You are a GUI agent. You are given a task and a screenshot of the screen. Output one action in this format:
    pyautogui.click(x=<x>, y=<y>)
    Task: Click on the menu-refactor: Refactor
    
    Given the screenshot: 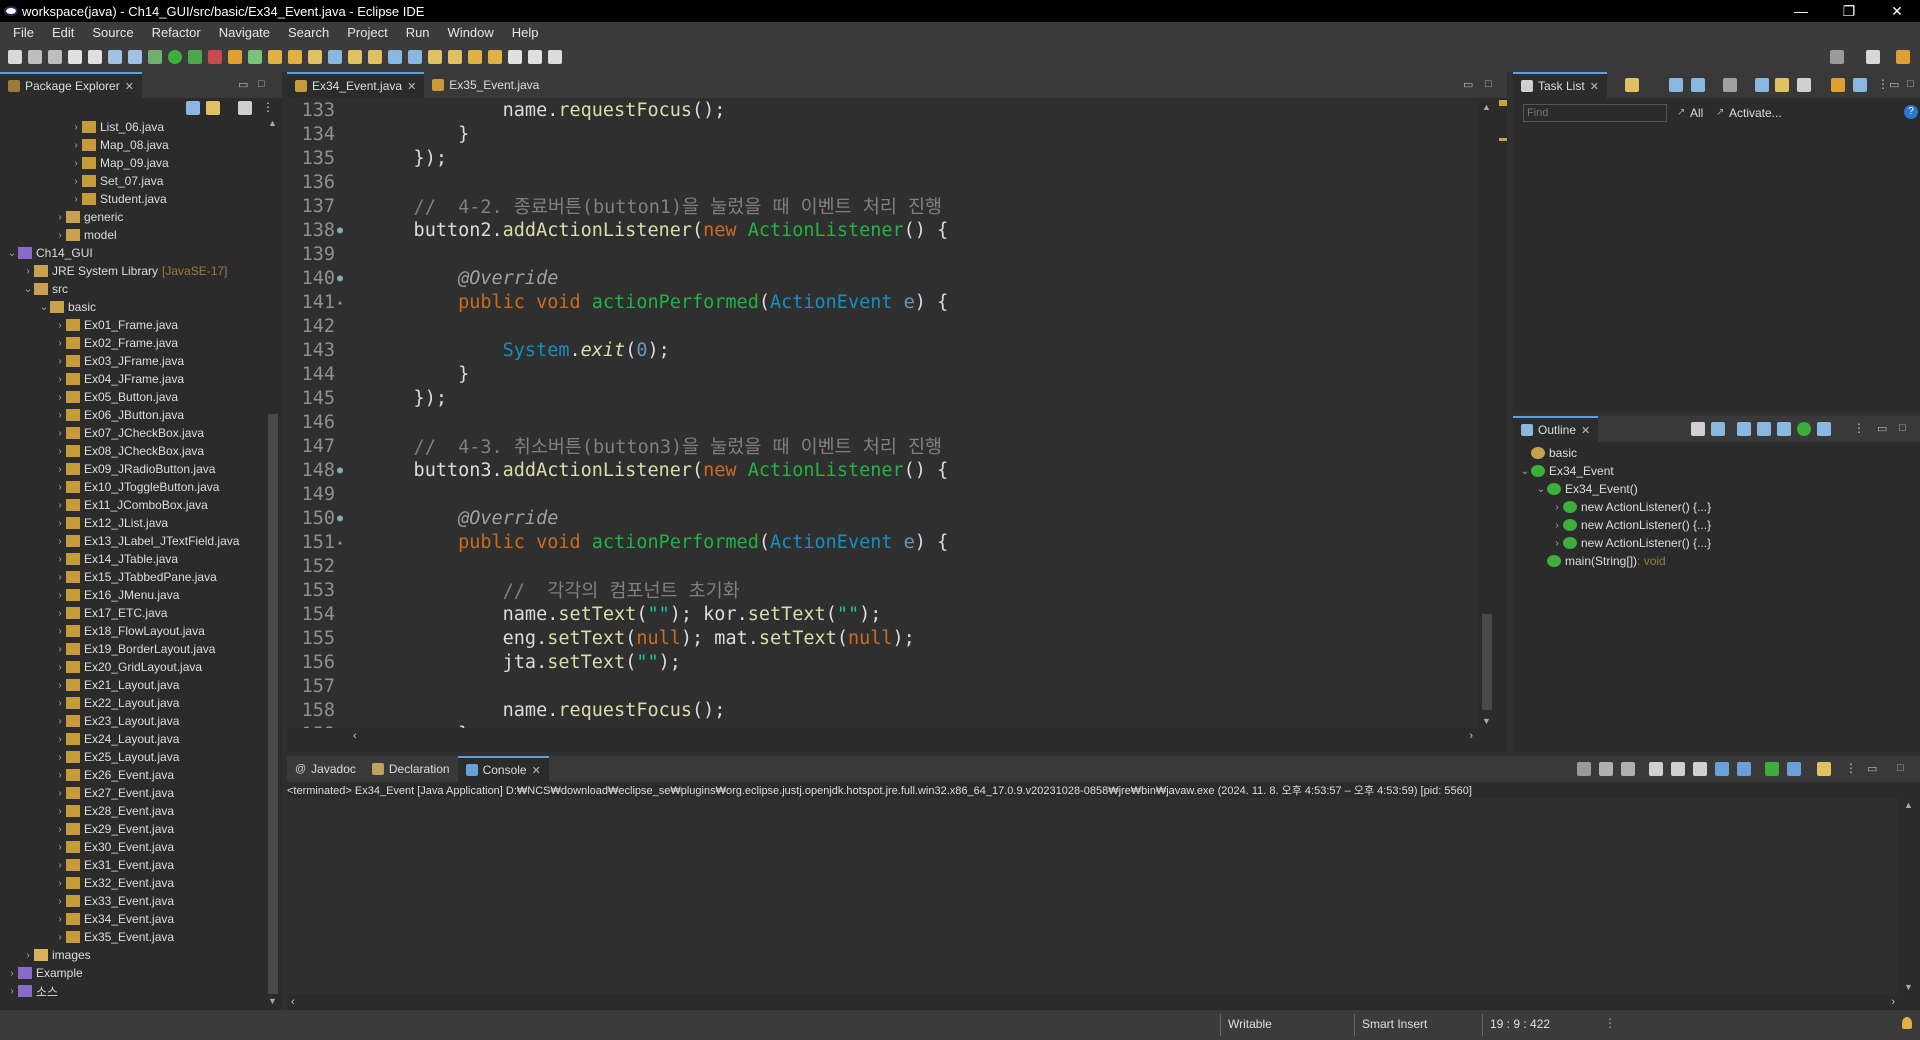 What is the action you would take?
    pyautogui.click(x=176, y=32)
    